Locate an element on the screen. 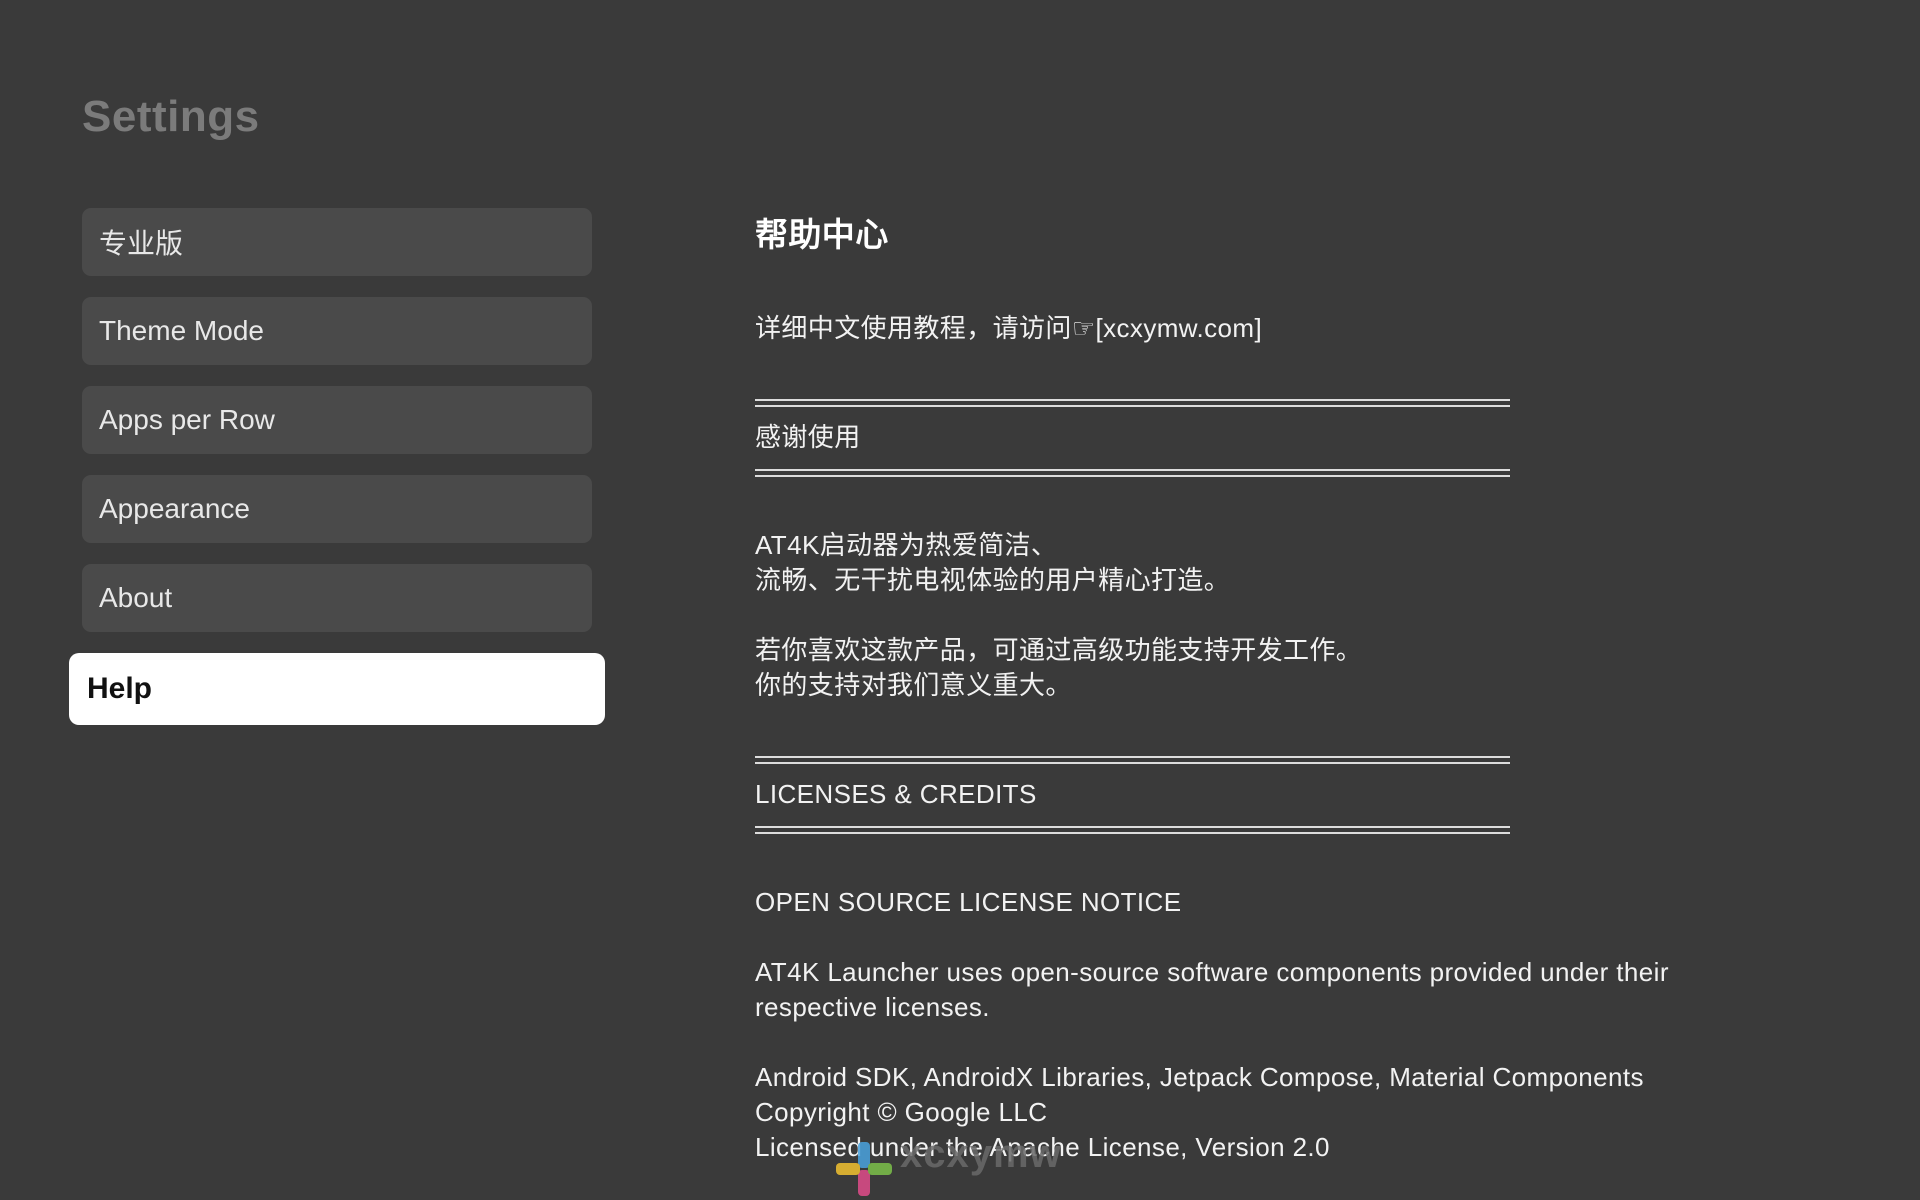  watermark-text: xcxymw is located at coordinates (981, 1154).